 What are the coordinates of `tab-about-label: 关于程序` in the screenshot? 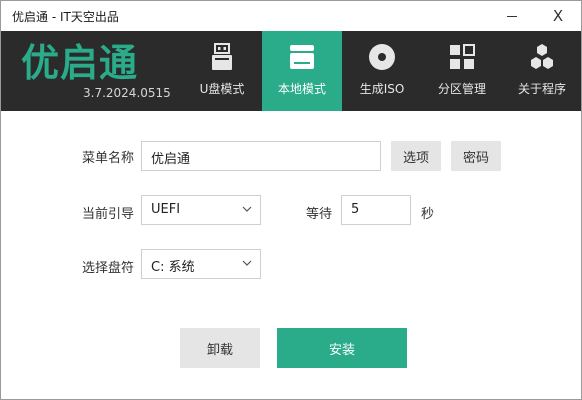 It's located at (541, 89).